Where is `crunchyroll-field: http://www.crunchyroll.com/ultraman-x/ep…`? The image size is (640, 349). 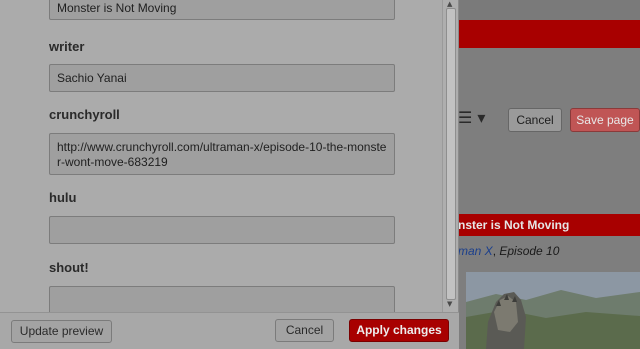
crunchyroll-field: http://www.crunchyroll.com/ultraman-x/ep… is located at coordinates (222, 154).